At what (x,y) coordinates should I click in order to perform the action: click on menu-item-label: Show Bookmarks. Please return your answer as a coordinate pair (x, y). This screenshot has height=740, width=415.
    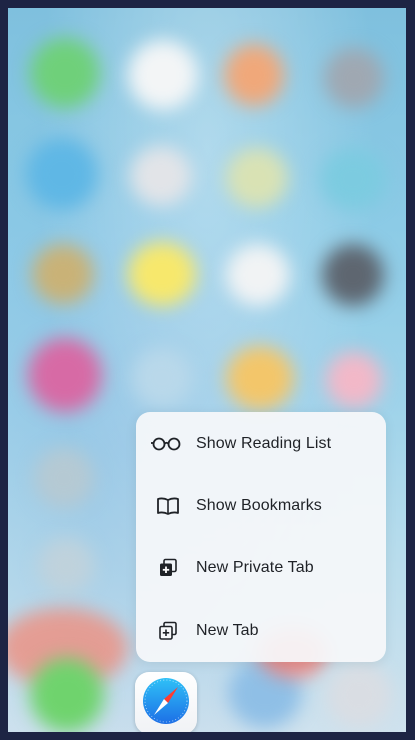
    Looking at the image, I should click on (259, 505).